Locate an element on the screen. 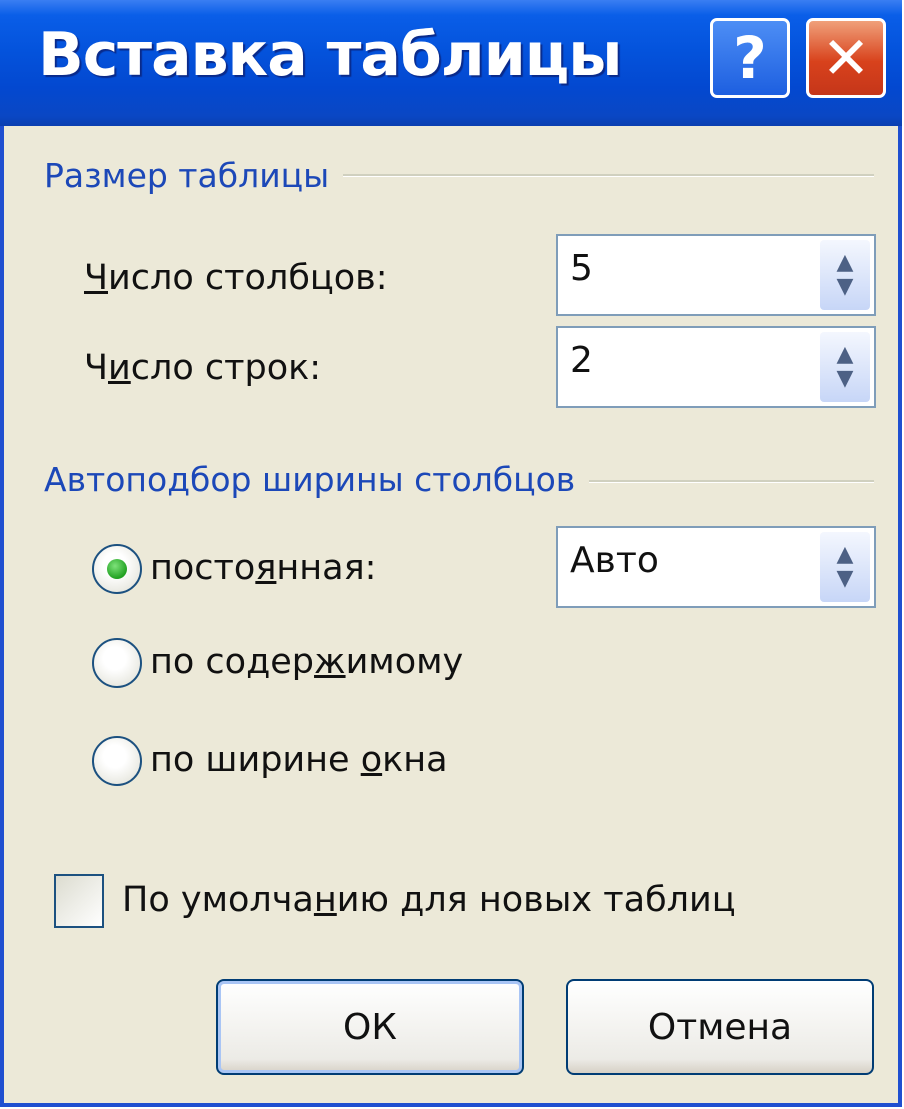 This screenshot has height=1109, width=904. title-bar: Вставка таблицы ? ✕ is located at coordinates (451, 63).